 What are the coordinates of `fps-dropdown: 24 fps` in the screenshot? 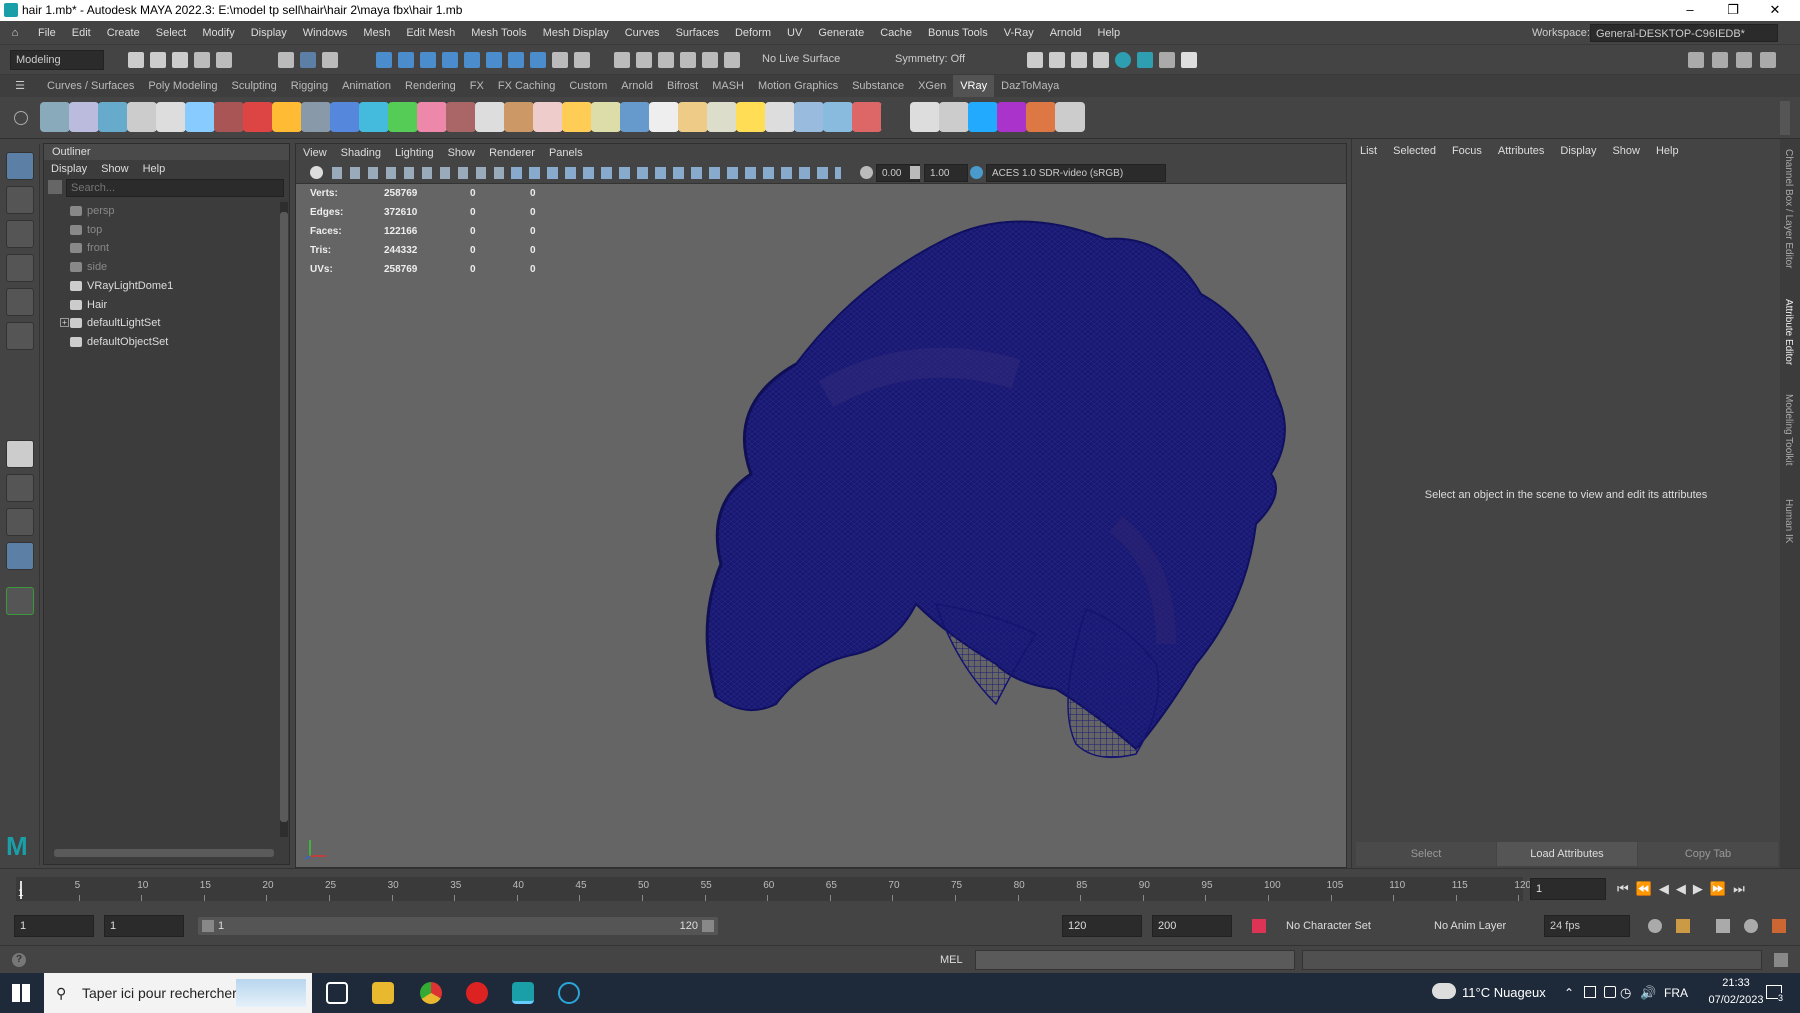 It's located at (1587, 926).